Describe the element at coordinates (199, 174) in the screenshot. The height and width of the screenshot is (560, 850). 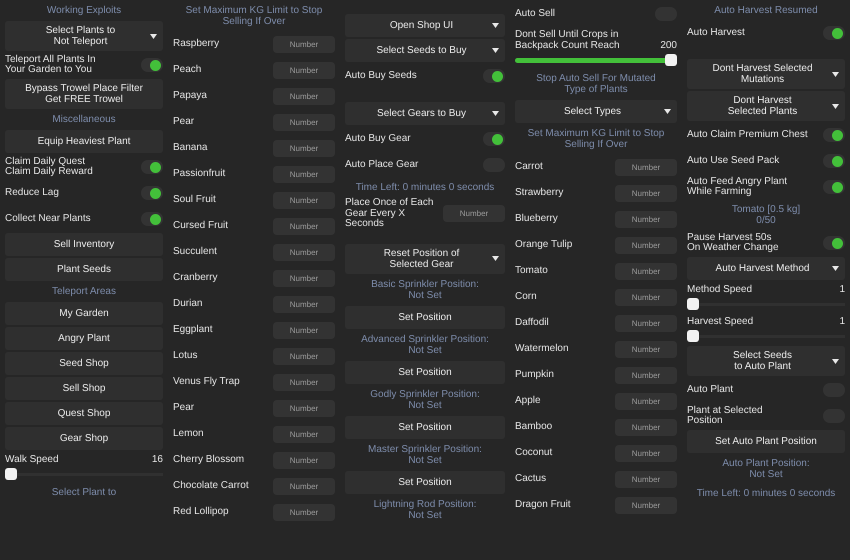
I see `field-label: Passionfruit` at that location.